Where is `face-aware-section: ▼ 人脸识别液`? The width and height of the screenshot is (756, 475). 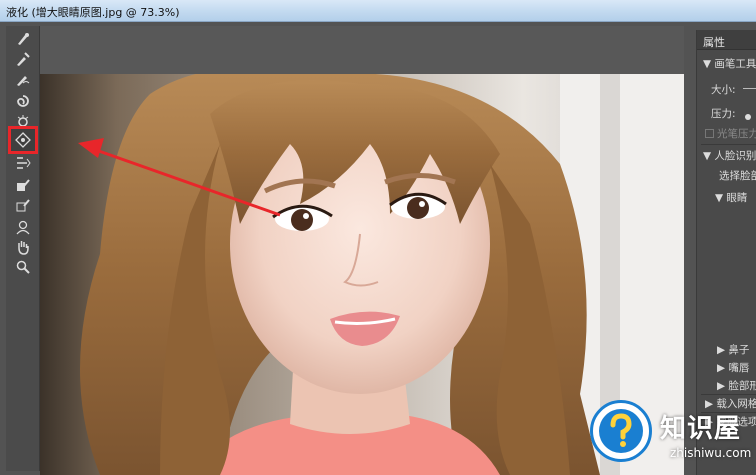 face-aware-section: ▼ 人脸识别液 is located at coordinates (729, 155).